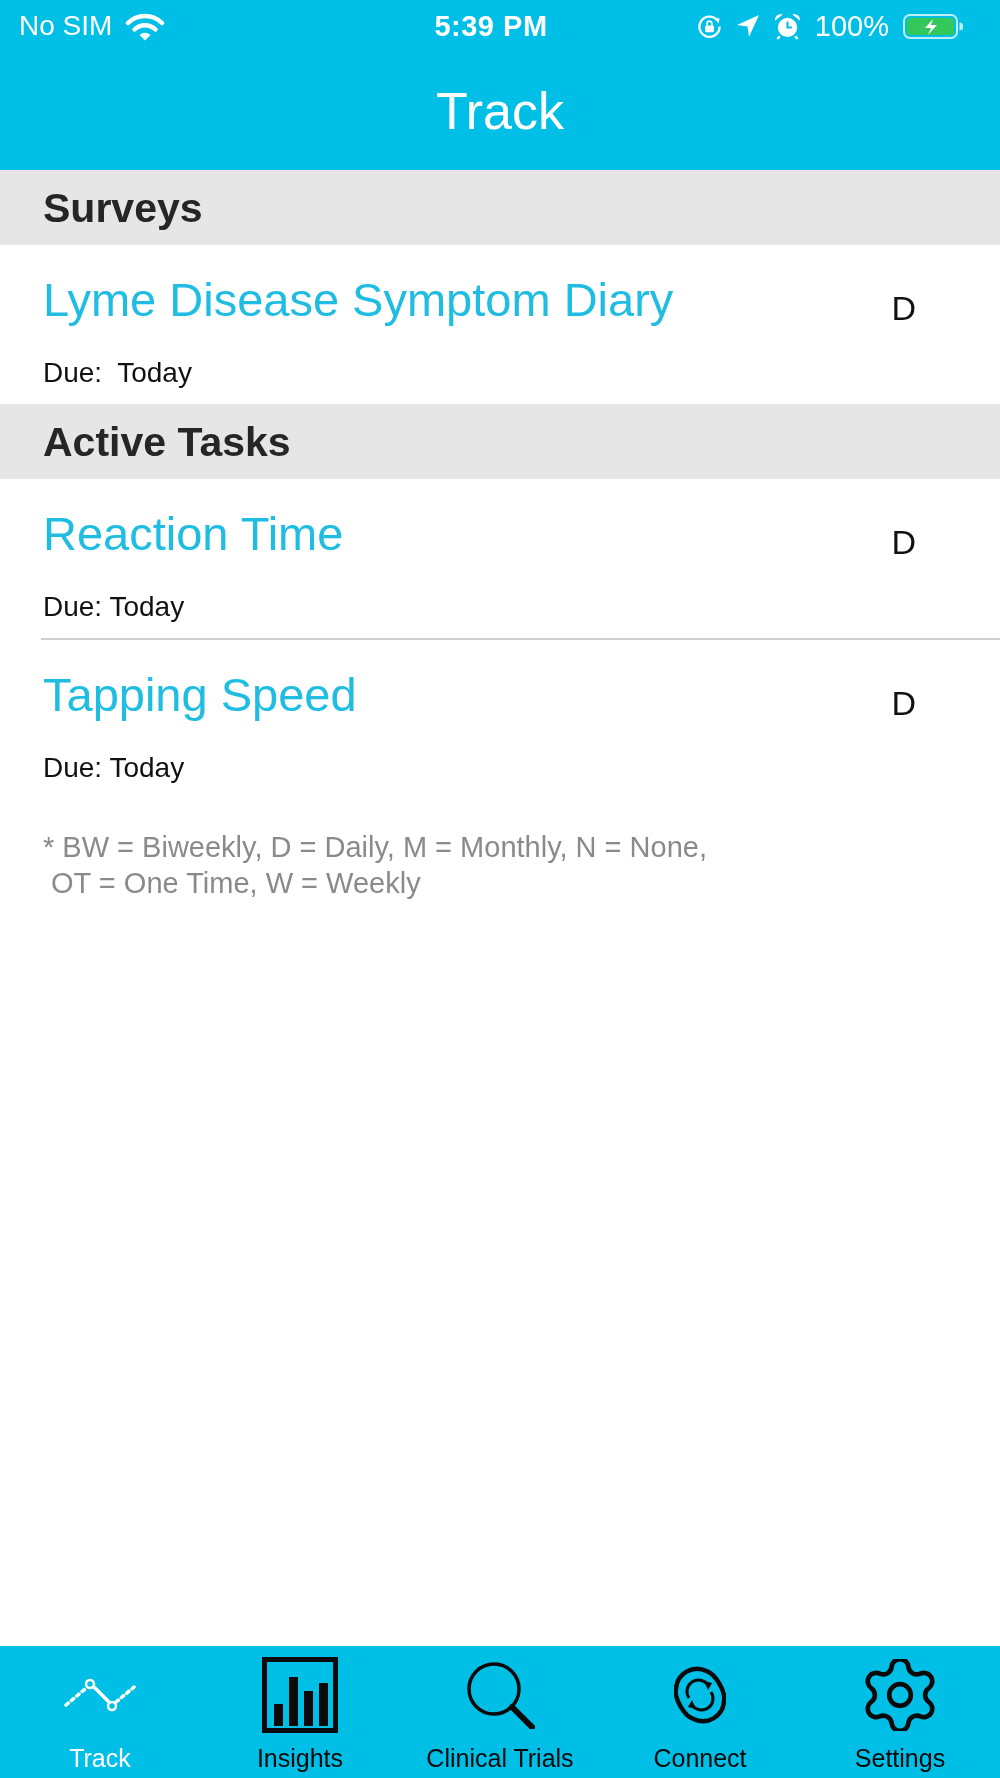  I want to click on tab-button: Connect, so click(700, 1712).